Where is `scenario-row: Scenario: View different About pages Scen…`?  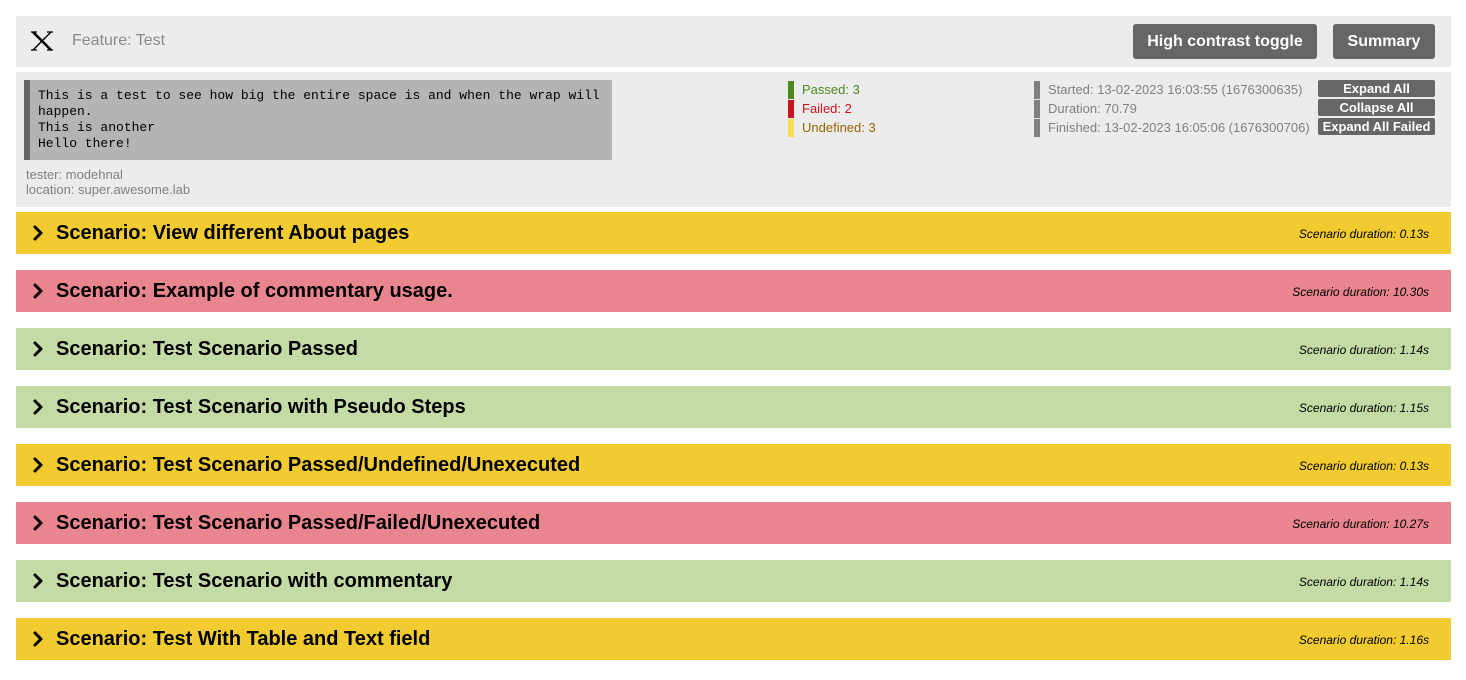 scenario-row: Scenario: View different About pages Scen… is located at coordinates (733, 233).